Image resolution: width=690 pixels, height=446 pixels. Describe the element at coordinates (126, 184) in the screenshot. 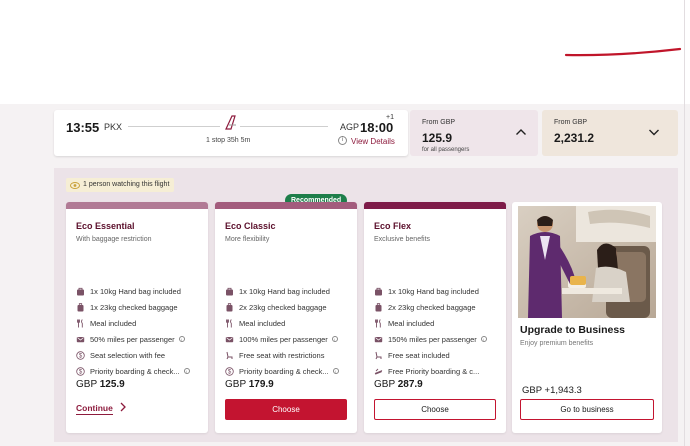

I see `watching-text: 1 person watching this flight` at that location.